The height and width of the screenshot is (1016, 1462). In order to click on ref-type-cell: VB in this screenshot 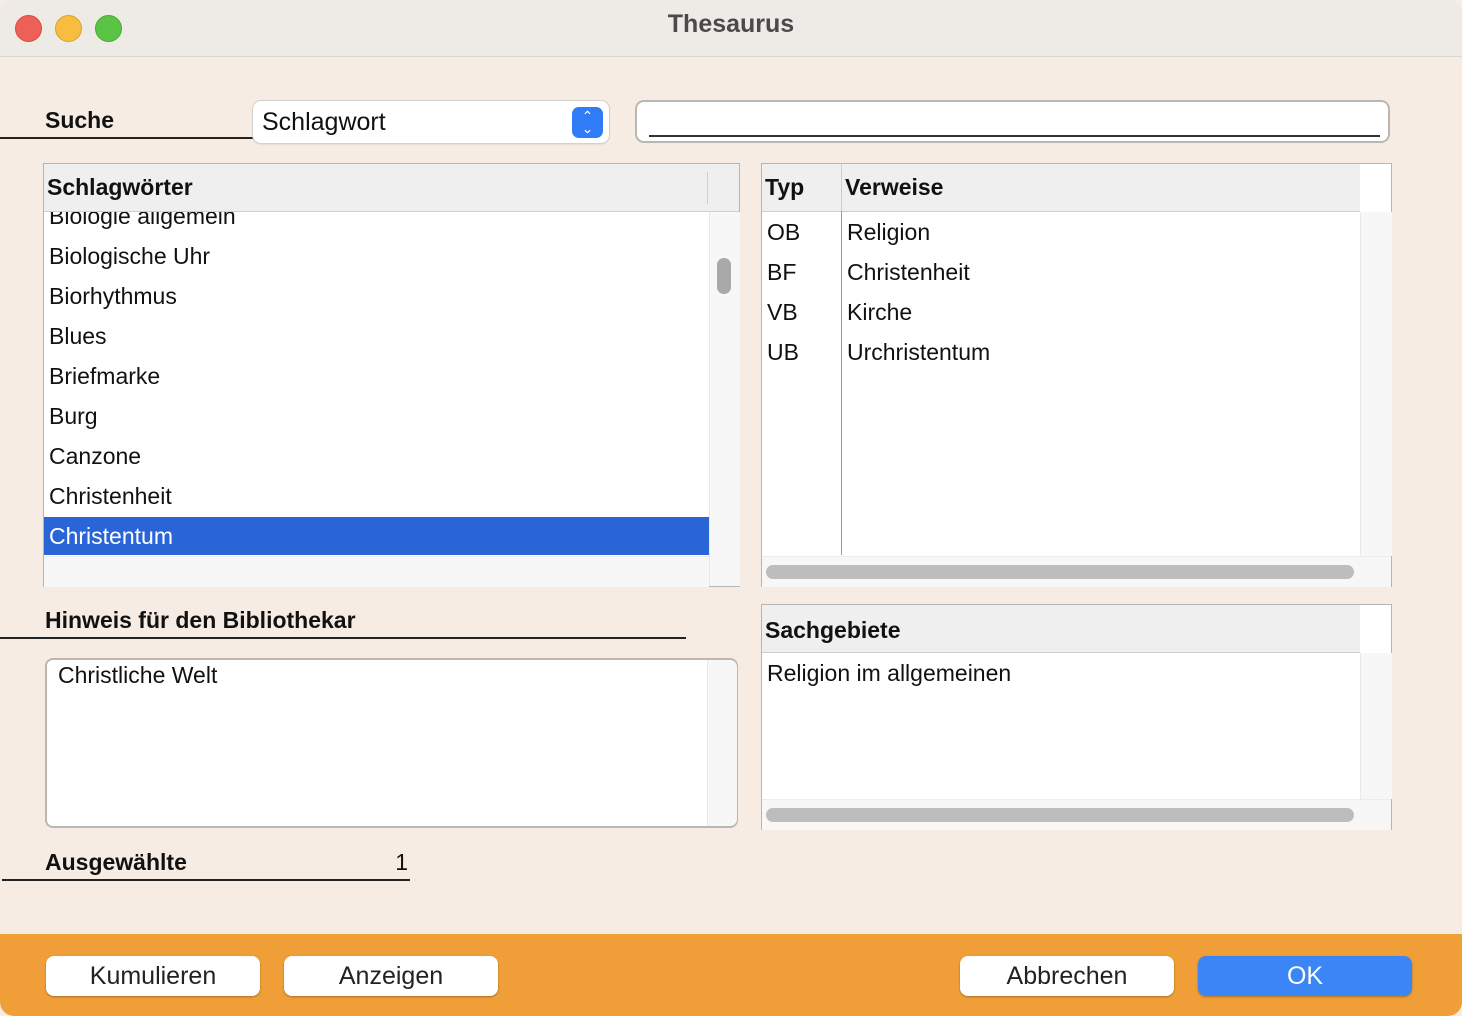, I will do `click(782, 312)`.